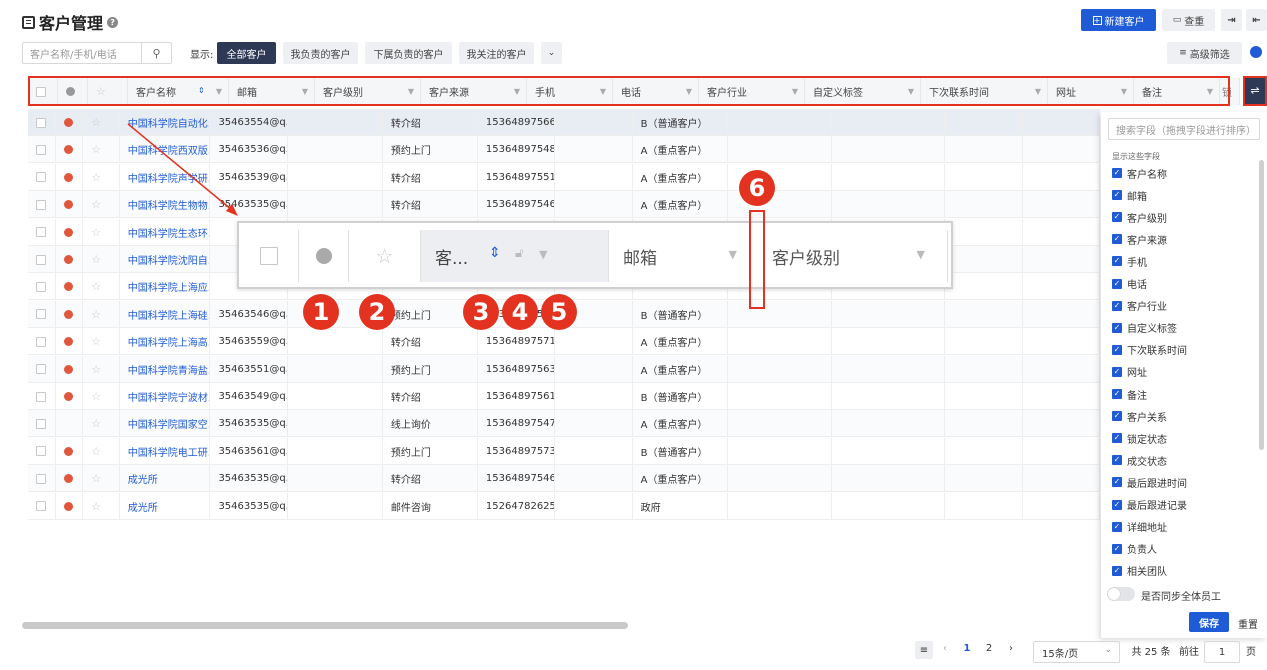  I want to click on list-view-icon: ≡, so click(924, 650).